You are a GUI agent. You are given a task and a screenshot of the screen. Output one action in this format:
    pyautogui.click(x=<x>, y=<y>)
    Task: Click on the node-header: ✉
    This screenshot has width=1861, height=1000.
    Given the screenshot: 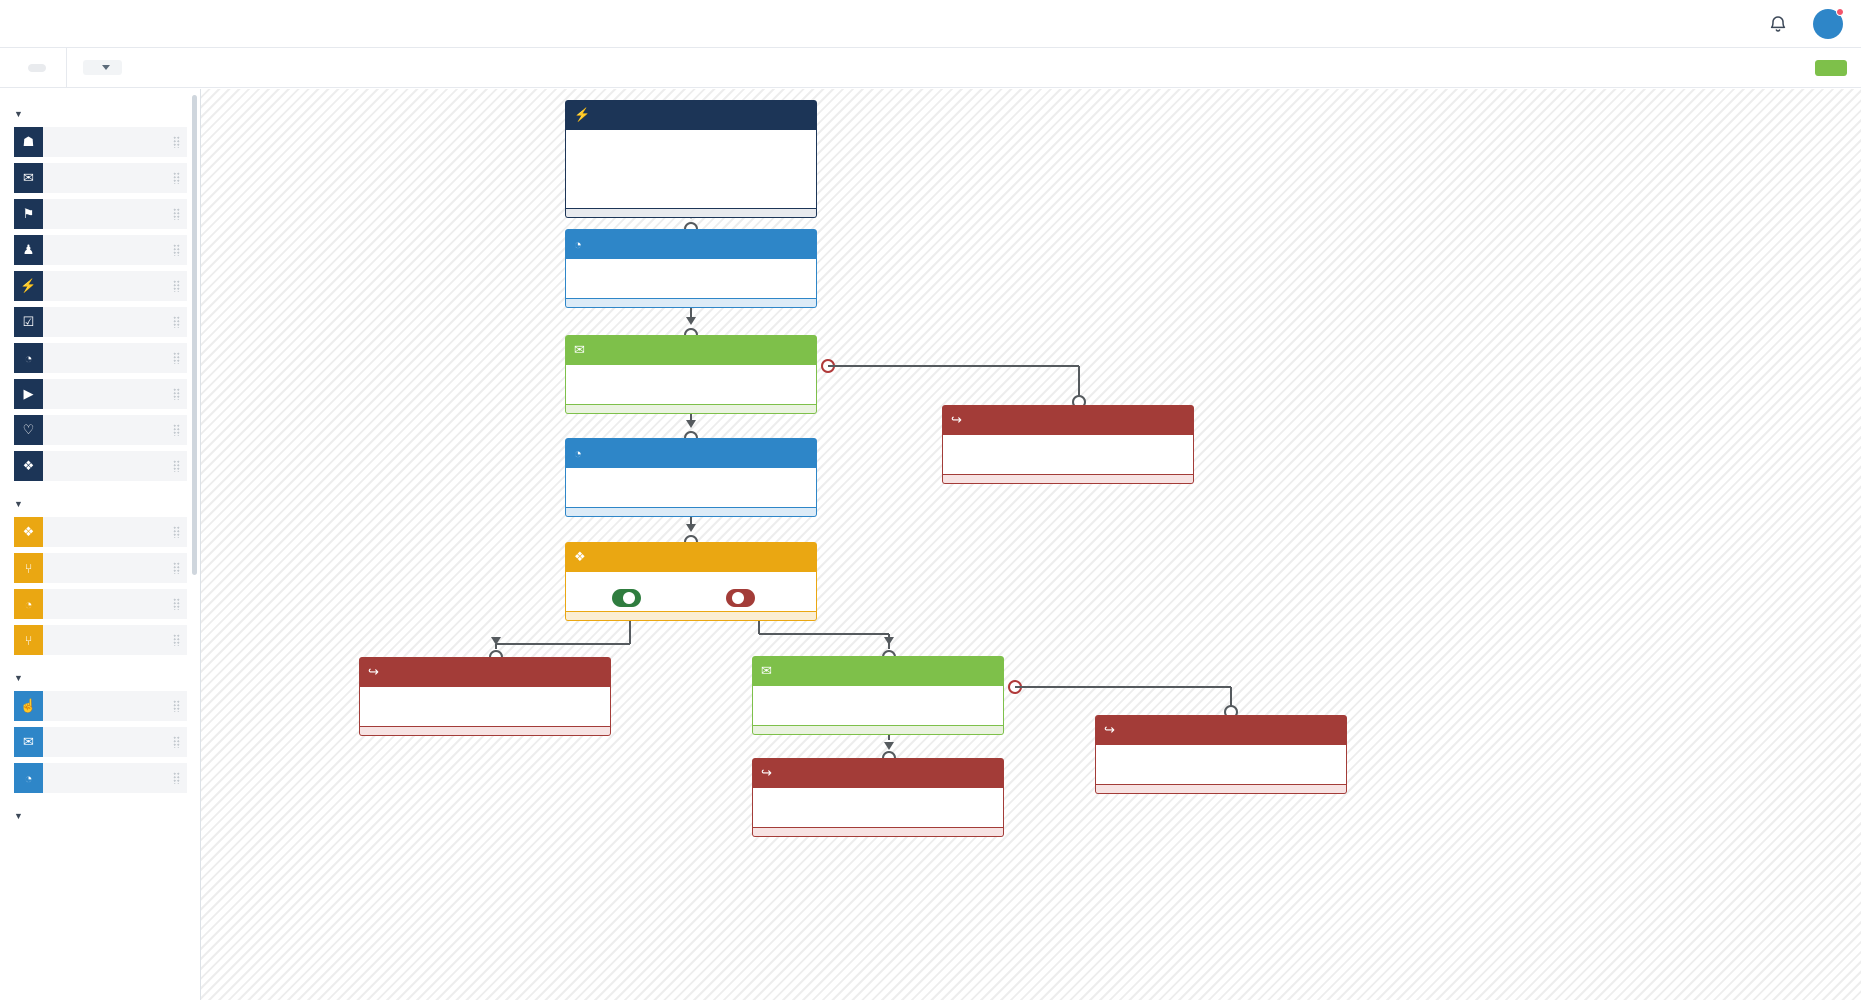 What is the action you would take?
    pyautogui.click(x=691, y=350)
    